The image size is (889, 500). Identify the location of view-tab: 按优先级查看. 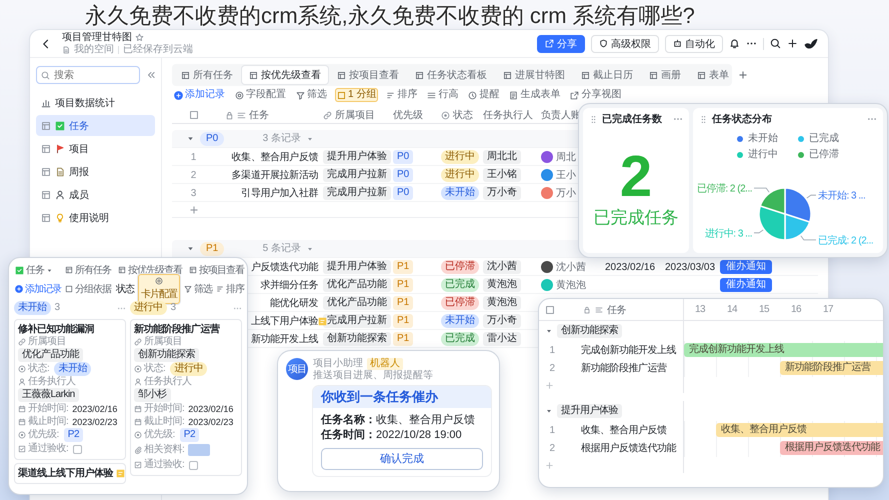
(285, 75).